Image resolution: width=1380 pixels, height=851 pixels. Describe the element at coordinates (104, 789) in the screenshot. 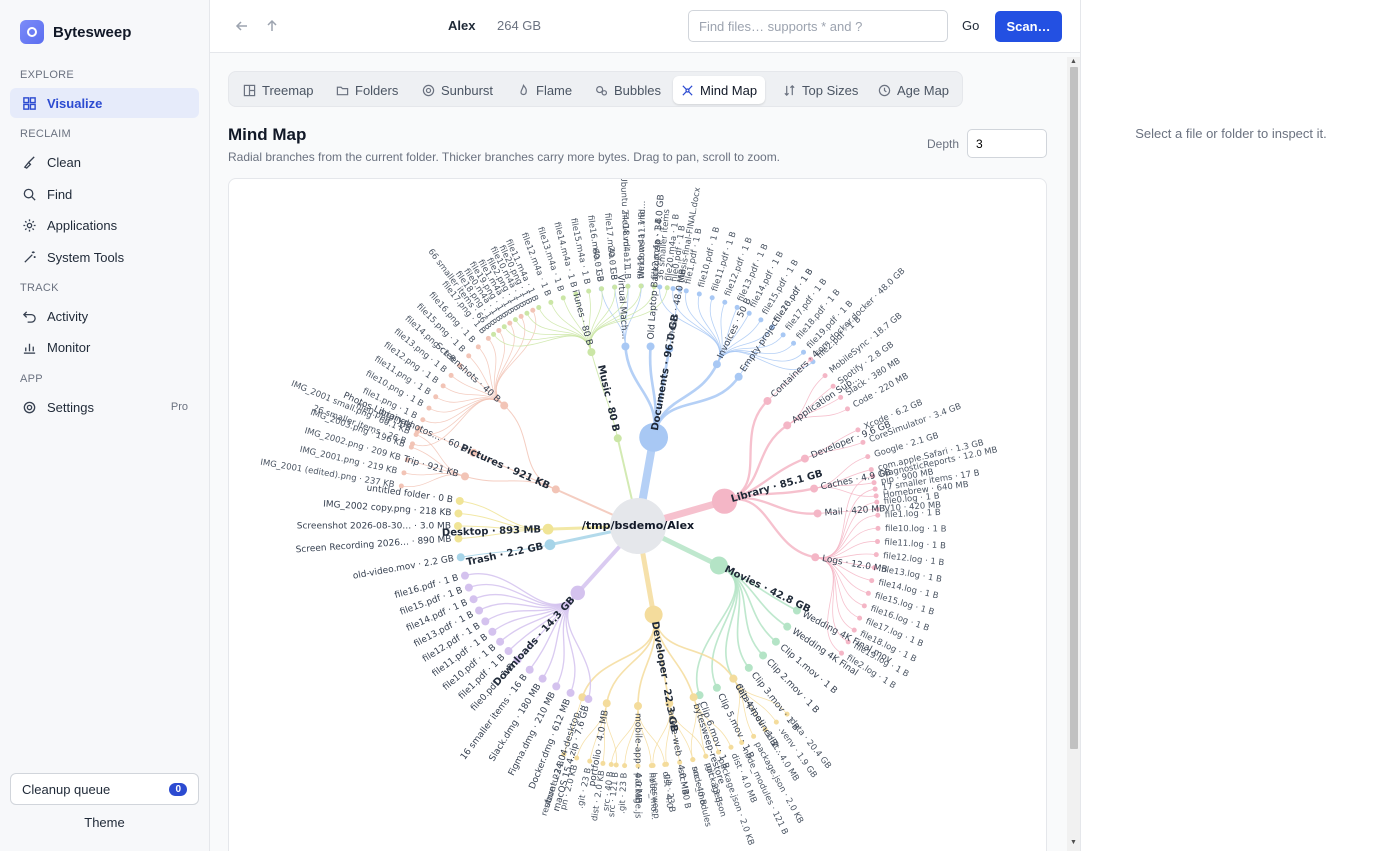

I see `cleanup-queue-button: Cleanup queue 0` at that location.